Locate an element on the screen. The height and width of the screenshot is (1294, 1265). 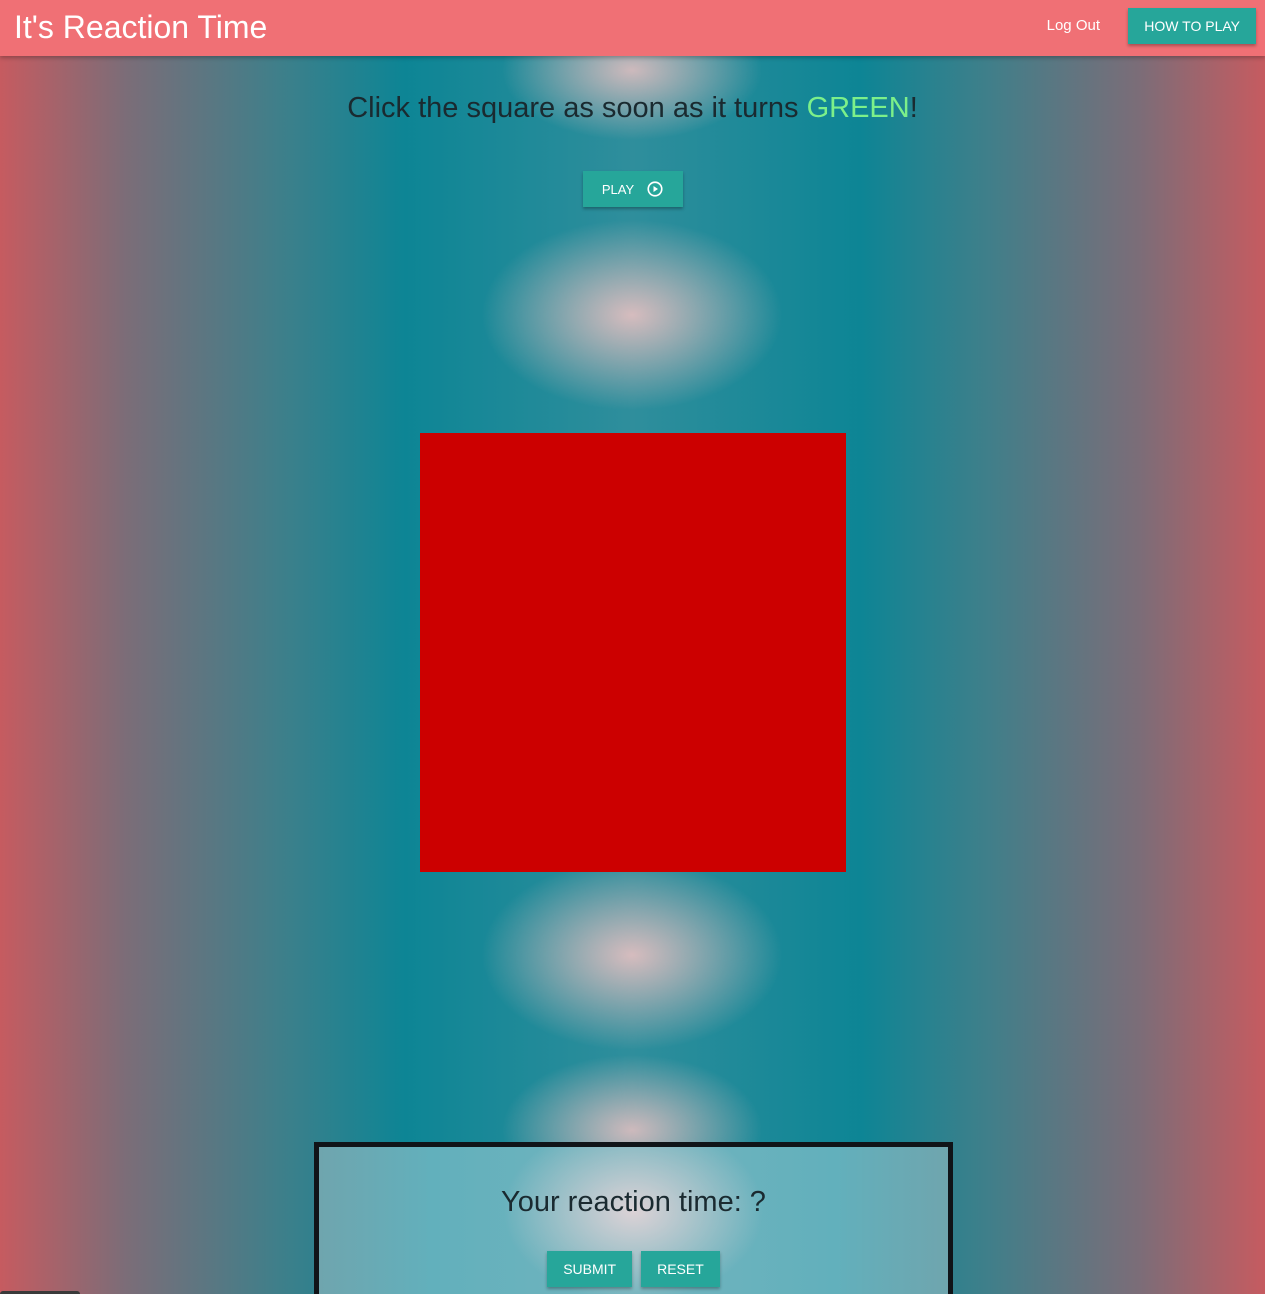
app-title: It's Reaction Time is located at coordinates (140, 27).